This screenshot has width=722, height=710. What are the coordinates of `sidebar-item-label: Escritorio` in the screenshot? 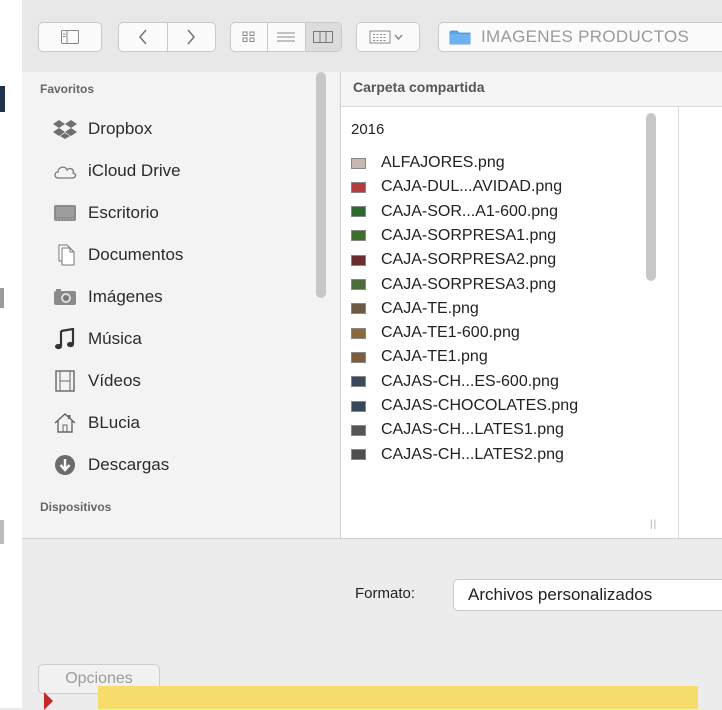 It's located at (123, 212).